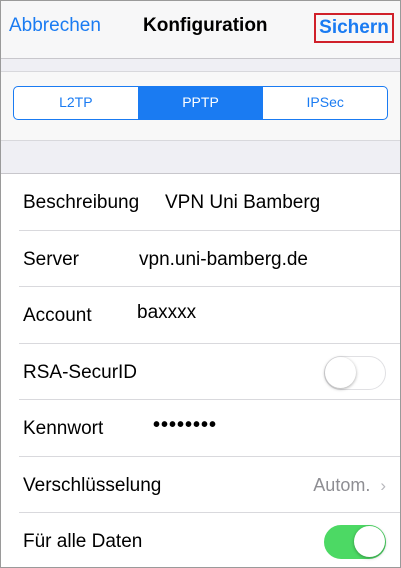  Describe the element at coordinates (342, 484) in the screenshot. I see `encryption-value: Autom.` at that location.